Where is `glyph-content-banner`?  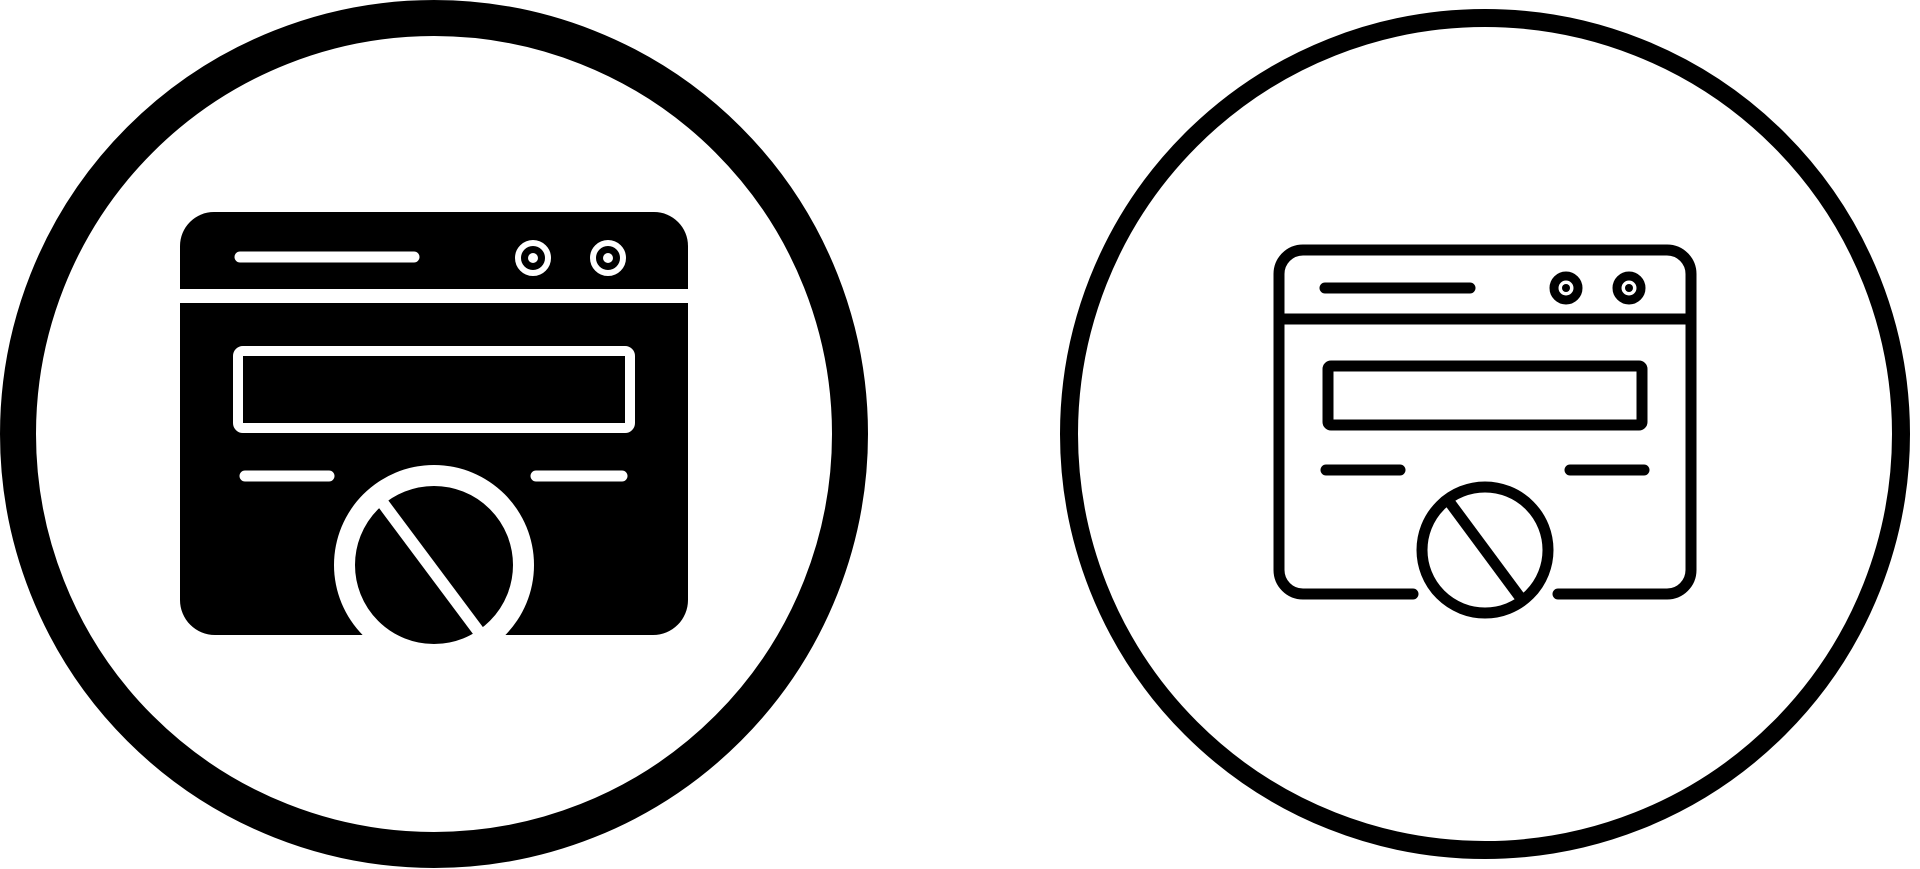
glyph-content-banner is located at coordinates (434, 389).